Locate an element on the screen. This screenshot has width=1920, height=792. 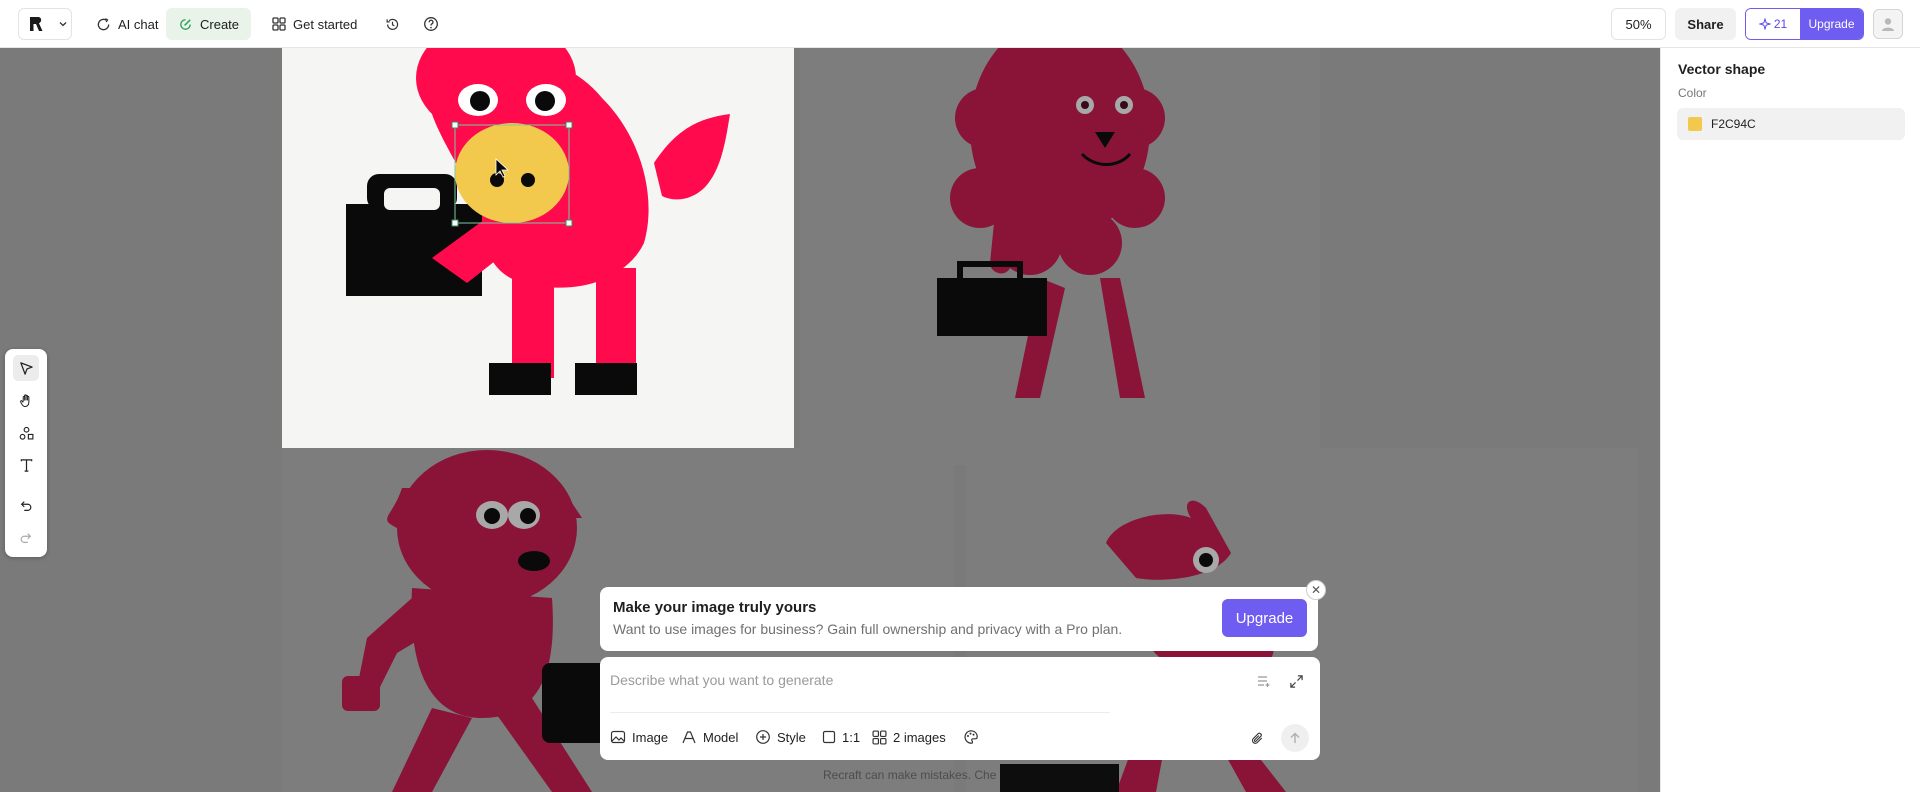
user-icon is located at coordinates (1888, 24).